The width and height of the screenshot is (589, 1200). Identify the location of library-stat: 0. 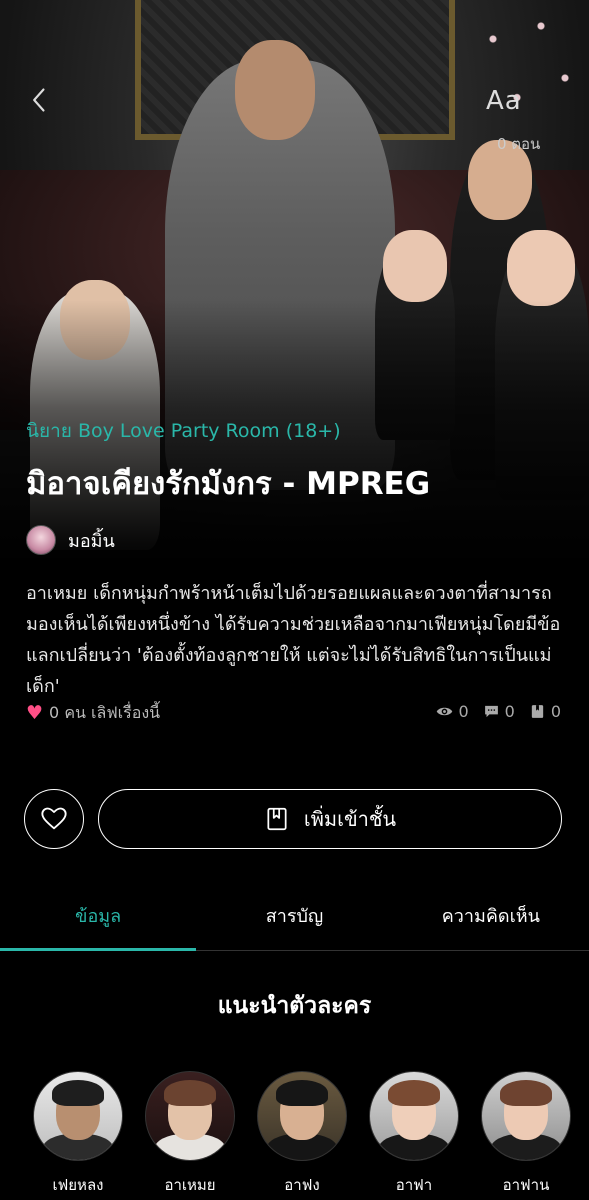
(545, 711).